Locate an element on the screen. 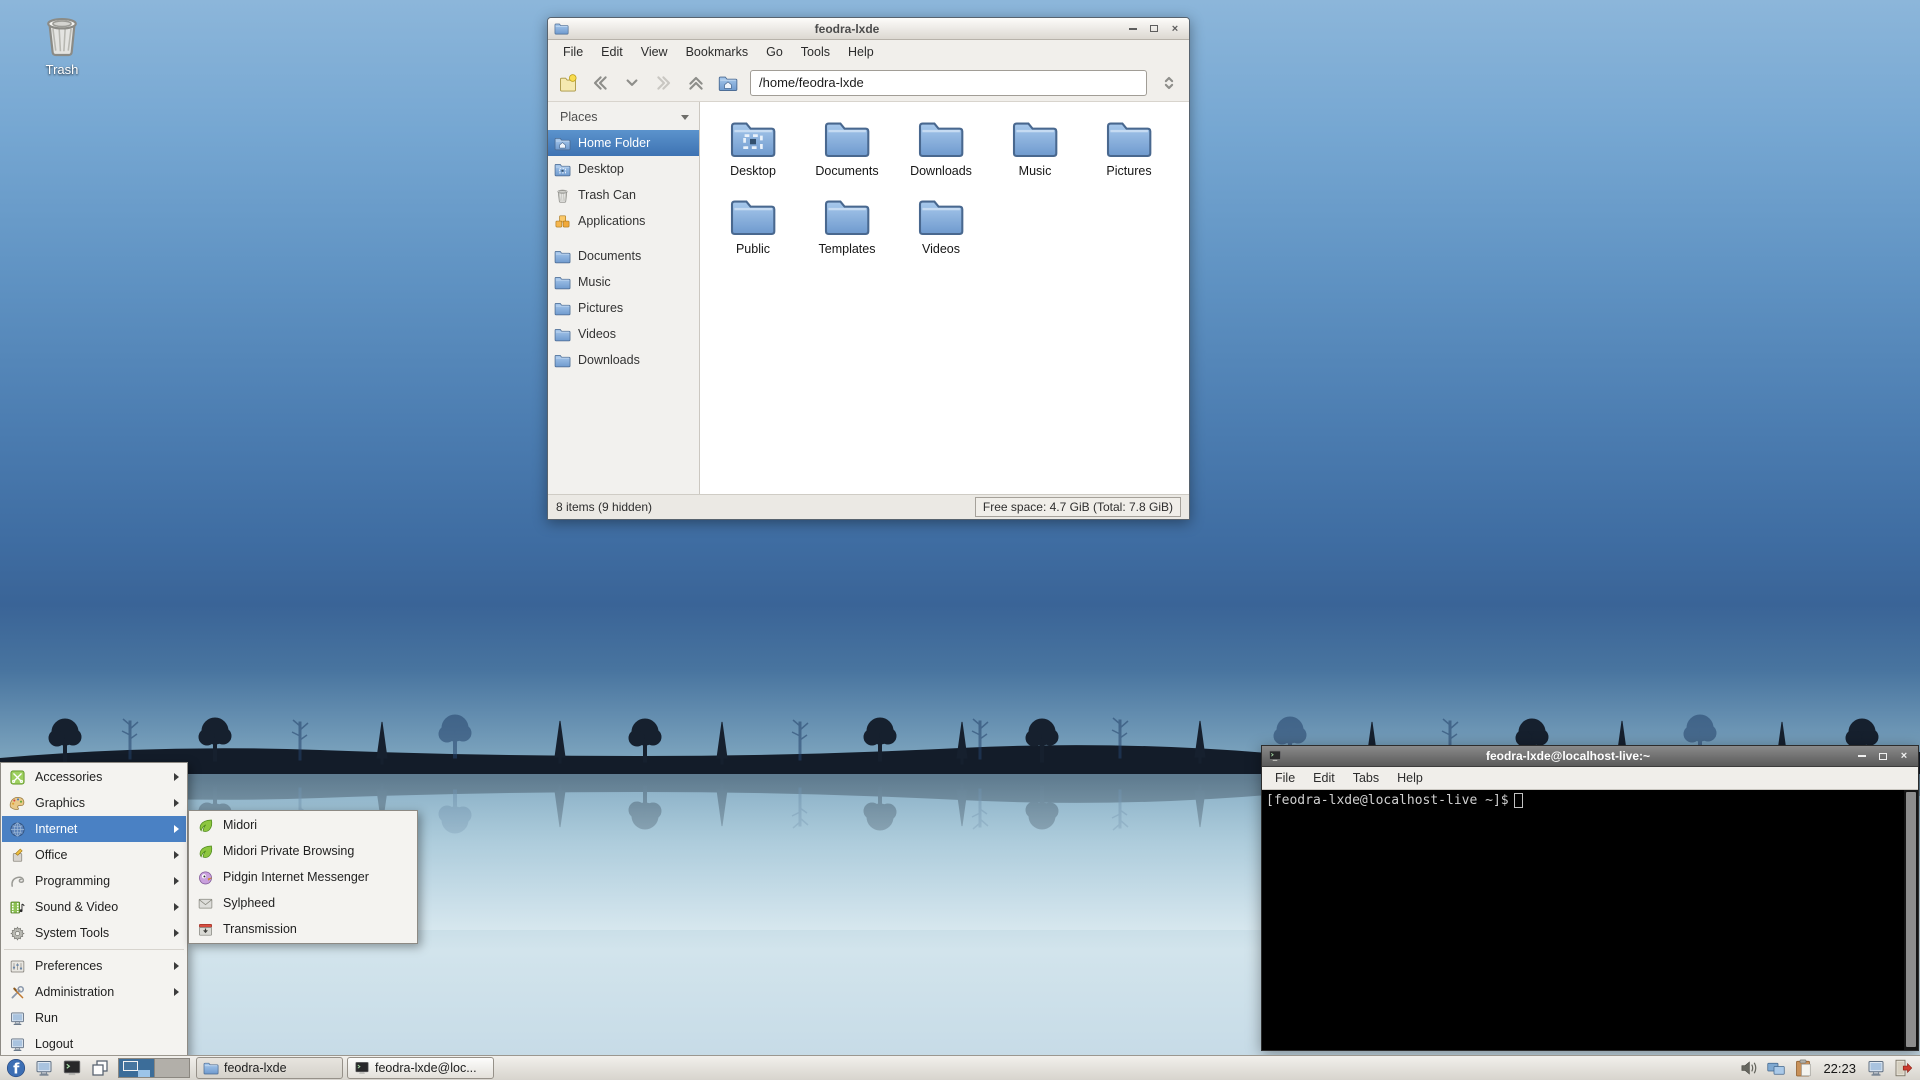  menubar-item: Go is located at coordinates (774, 52).